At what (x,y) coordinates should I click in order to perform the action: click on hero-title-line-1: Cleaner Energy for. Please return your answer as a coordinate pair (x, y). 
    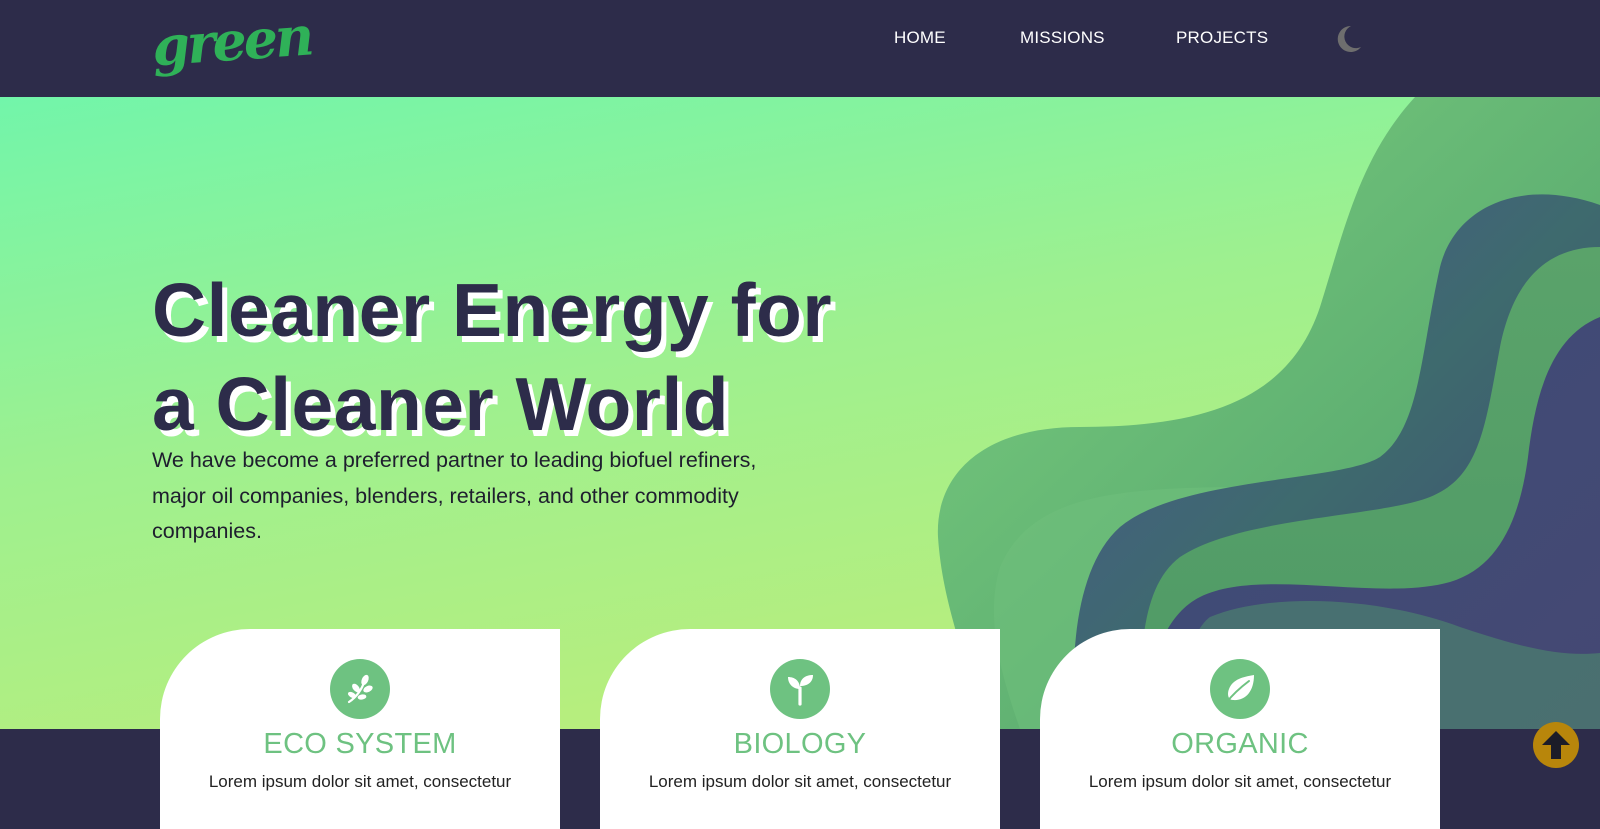
    Looking at the image, I should click on (492, 310).